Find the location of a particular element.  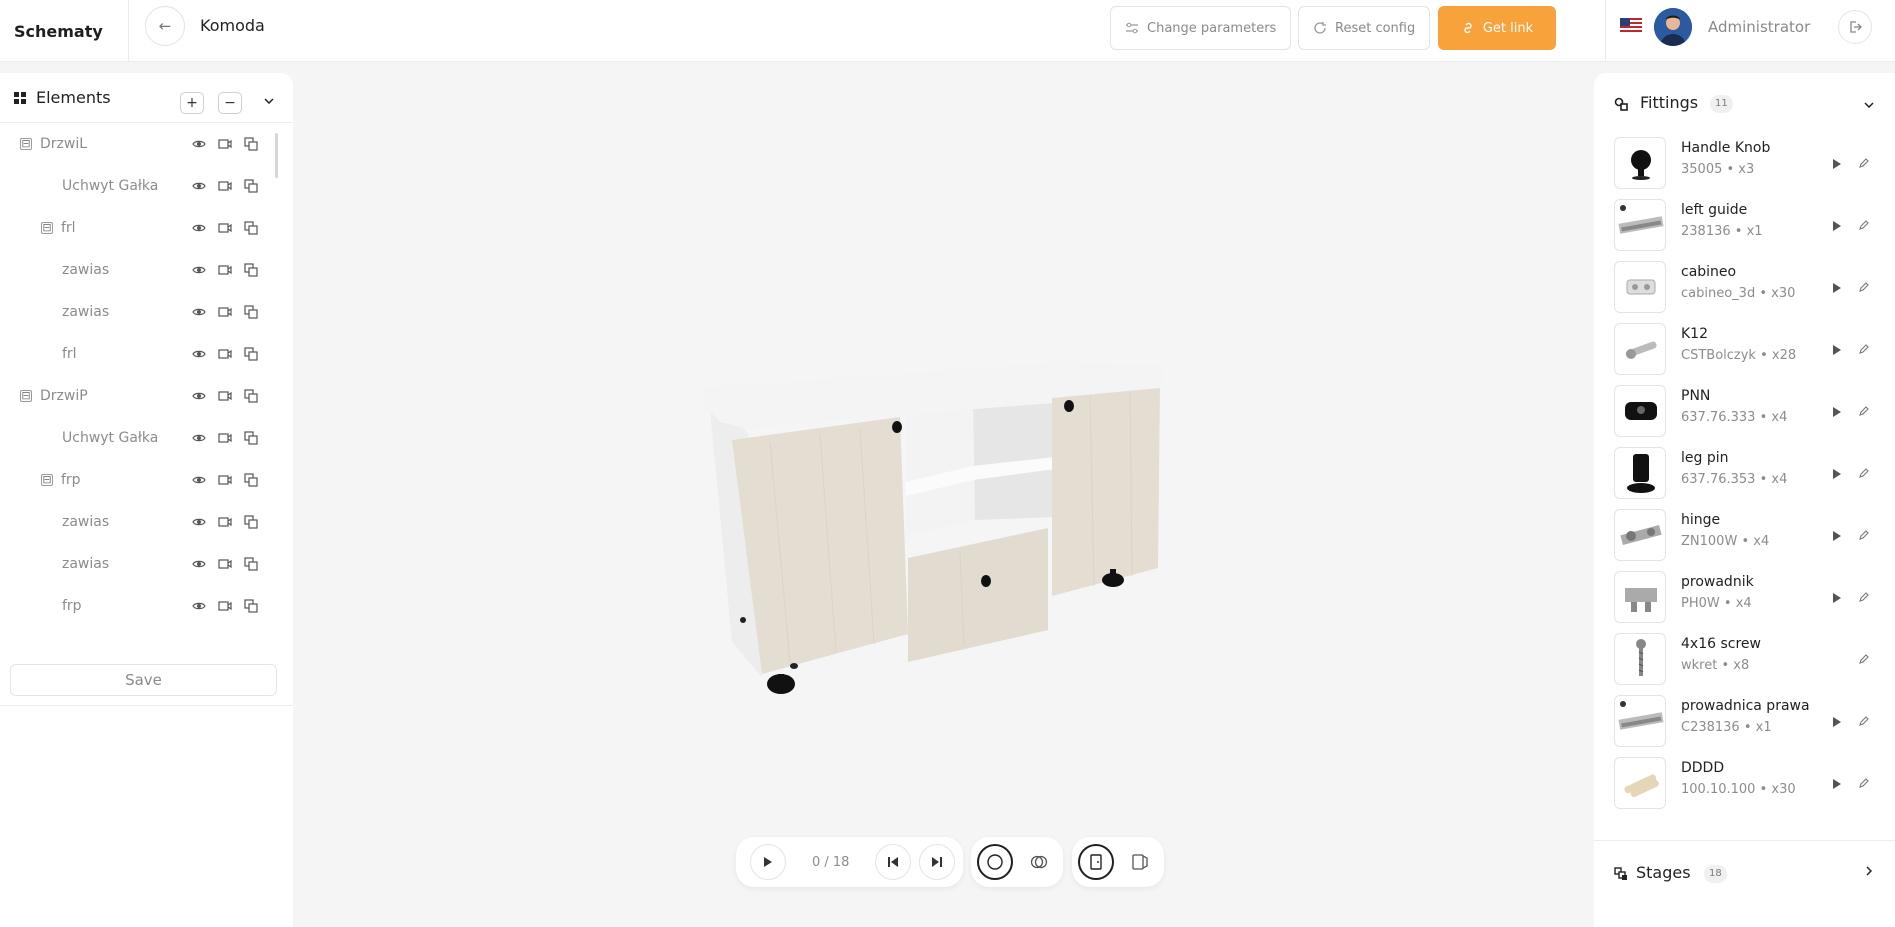

avatar is located at coordinates (1673, 27).